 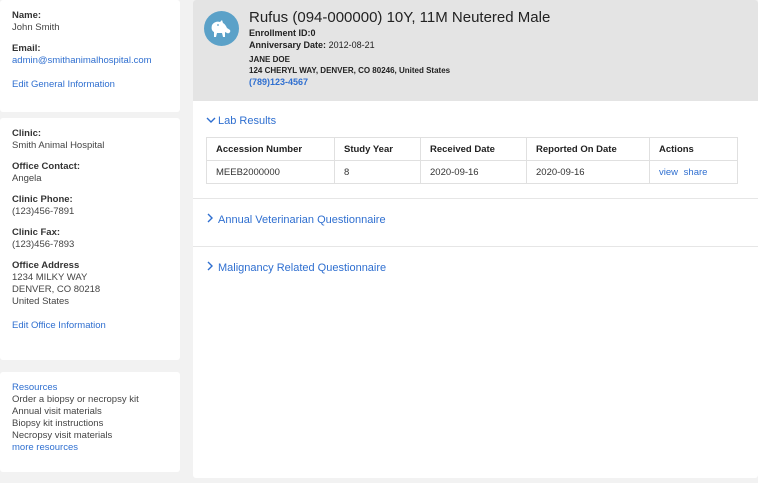 I want to click on annual-questionnaire-title: Annual Veterinarian Questionnaire, so click(x=302, y=219).